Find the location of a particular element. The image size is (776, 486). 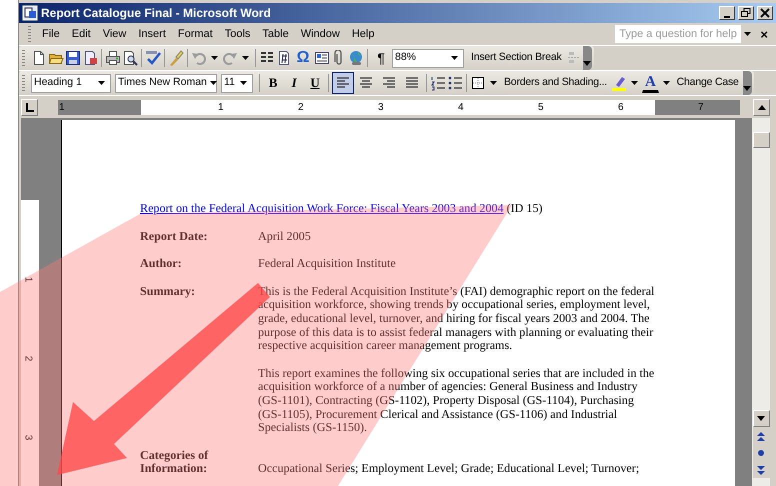

insert-section-break-button: Insert Section Break is located at coordinates (516, 58).